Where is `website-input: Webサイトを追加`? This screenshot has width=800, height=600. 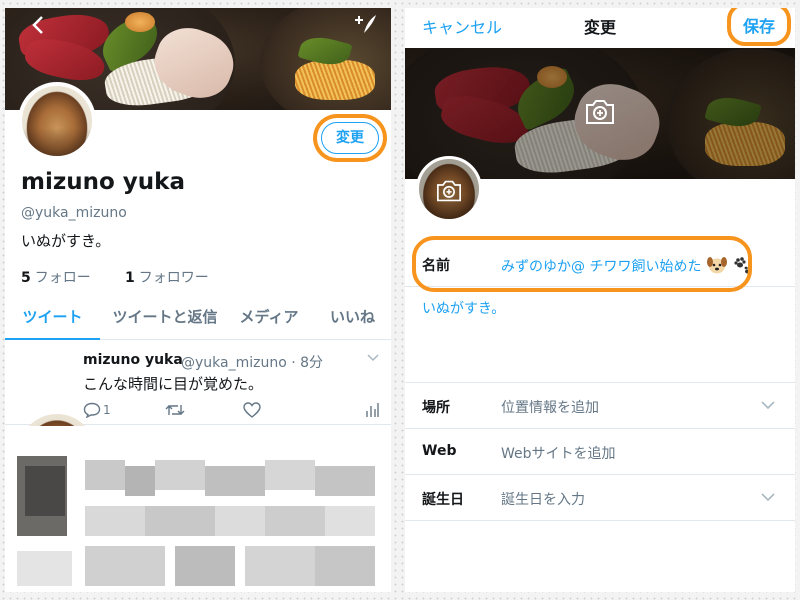
website-input: Webサイトを追加 is located at coordinates (558, 453).